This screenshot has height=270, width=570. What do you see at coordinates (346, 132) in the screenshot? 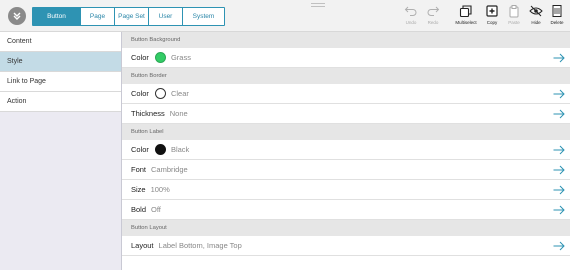
I see `section-header-button-label: Button Label` at bounding box center [346, 132].